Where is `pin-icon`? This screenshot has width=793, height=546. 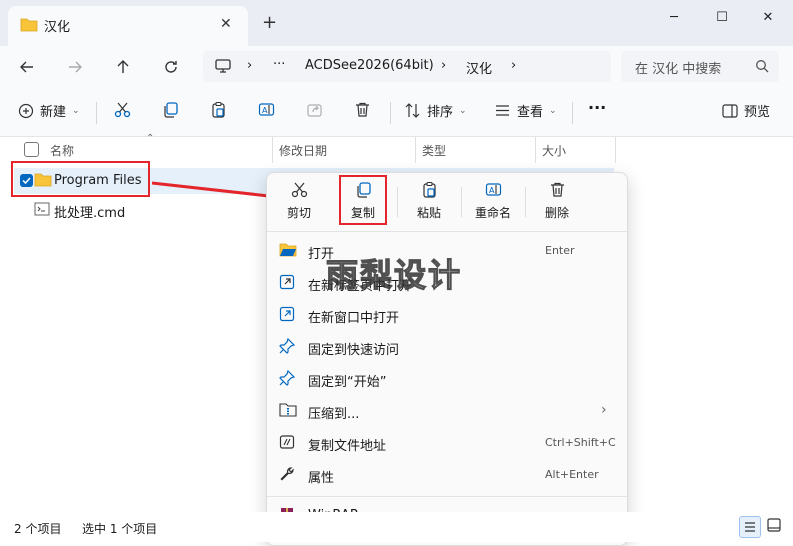 pin-icon is located at coordinates (287, 346).